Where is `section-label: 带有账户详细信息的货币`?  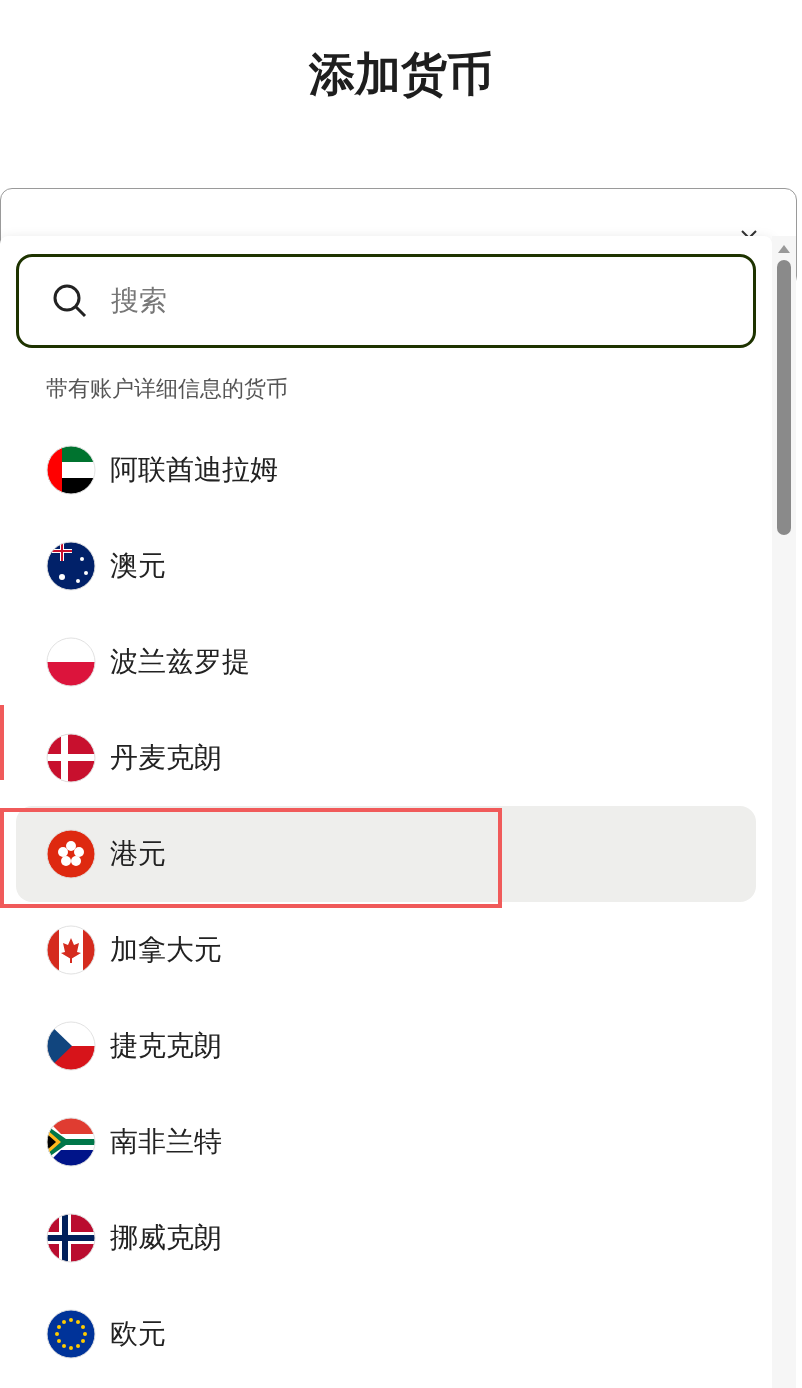
section-label: 带有账户详细信息的货币 is located at coordinates (167, 389).